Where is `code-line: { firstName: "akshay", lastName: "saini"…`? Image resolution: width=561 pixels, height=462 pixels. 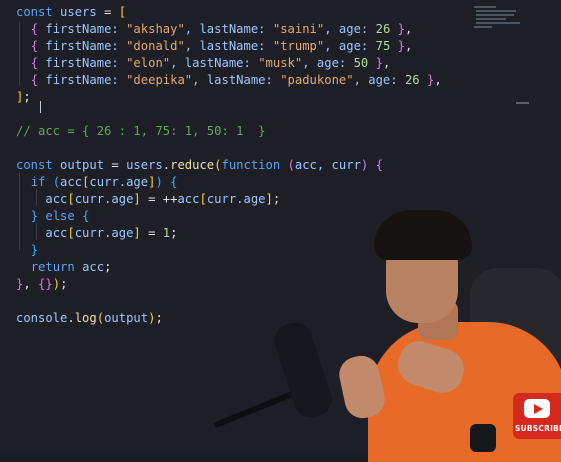
code-line: { firstName: "akshay", lastName: "saini"… is located at coordinates (214, 29).